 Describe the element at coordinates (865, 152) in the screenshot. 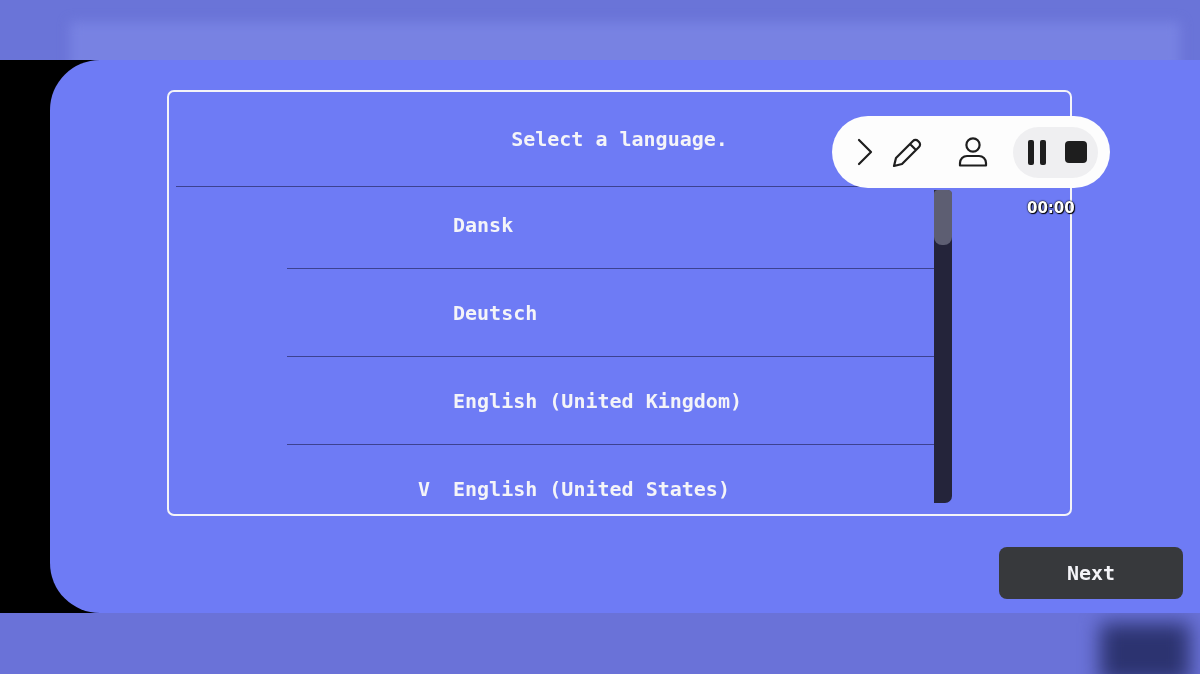

I see `chevron-right-icon` at that location.